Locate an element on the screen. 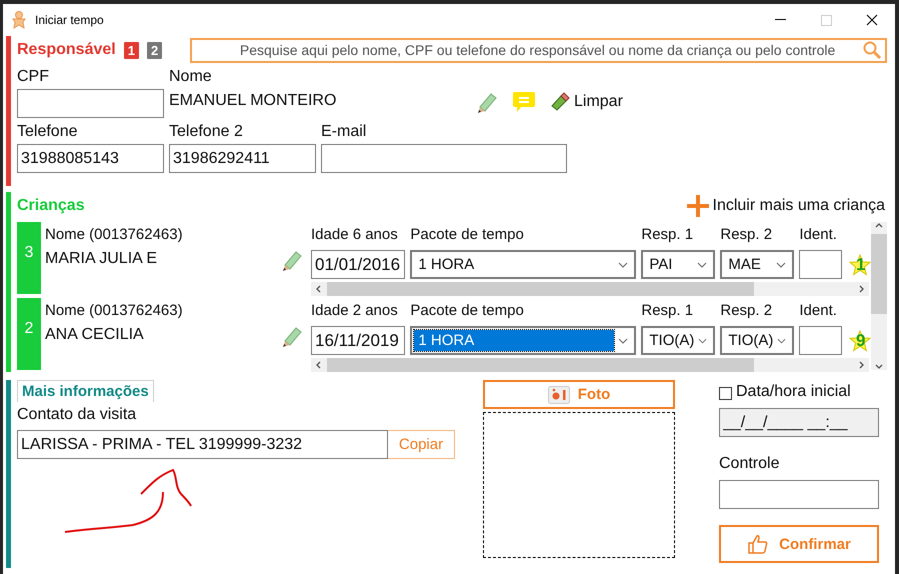 The height and width of the screenshot is (574, 899). checkbox is located at coordinates (725, 393).